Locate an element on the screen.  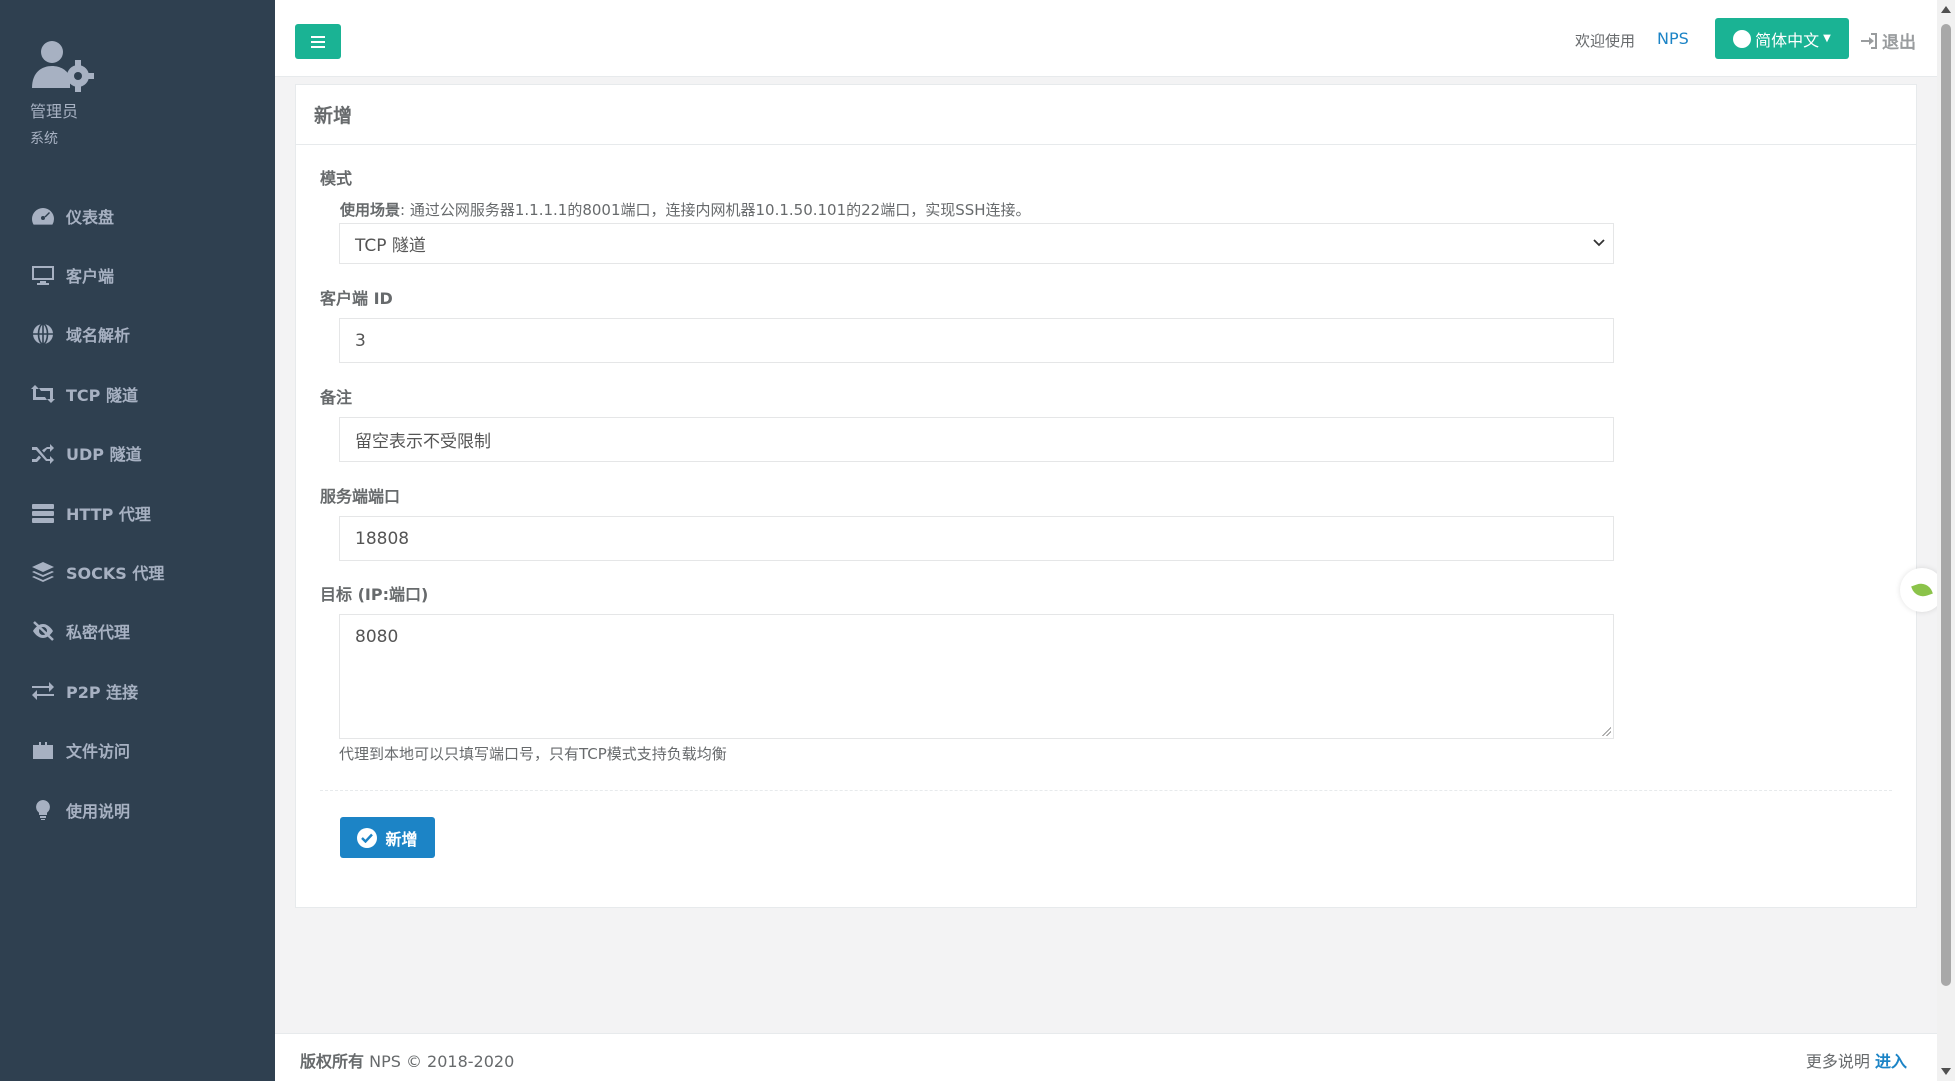
mode-select-value: TCP 隧道 is located at coordinates (390, 246).